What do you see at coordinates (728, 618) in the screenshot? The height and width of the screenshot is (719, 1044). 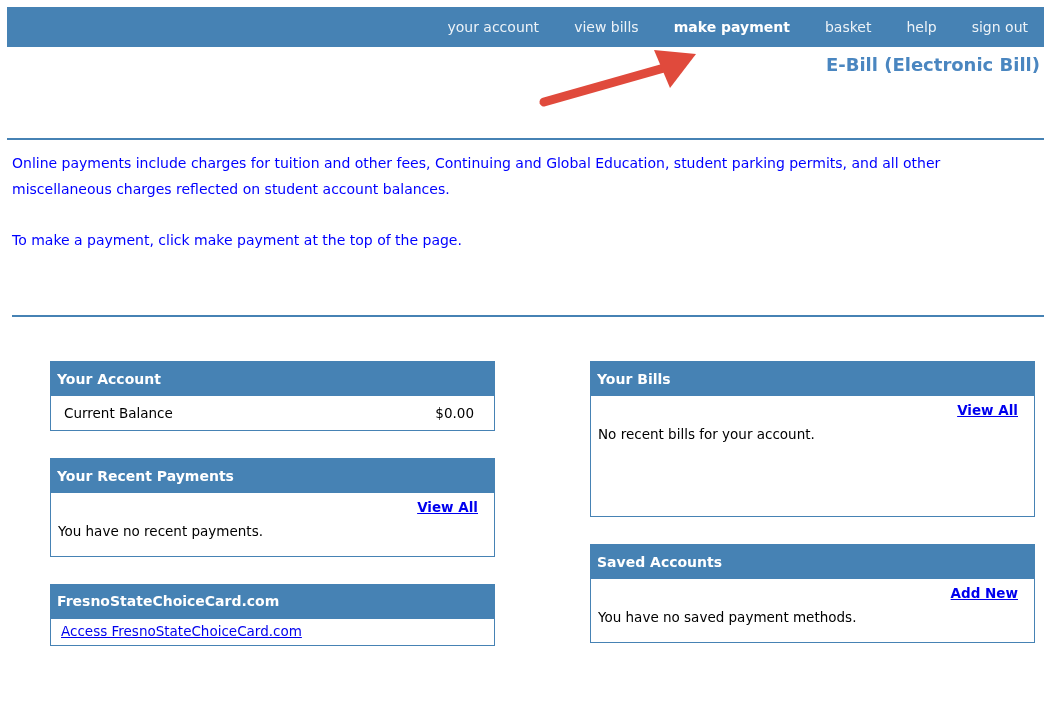 I see `panel-message: You have no saved payment methods.` at bounding box center [728, 618].